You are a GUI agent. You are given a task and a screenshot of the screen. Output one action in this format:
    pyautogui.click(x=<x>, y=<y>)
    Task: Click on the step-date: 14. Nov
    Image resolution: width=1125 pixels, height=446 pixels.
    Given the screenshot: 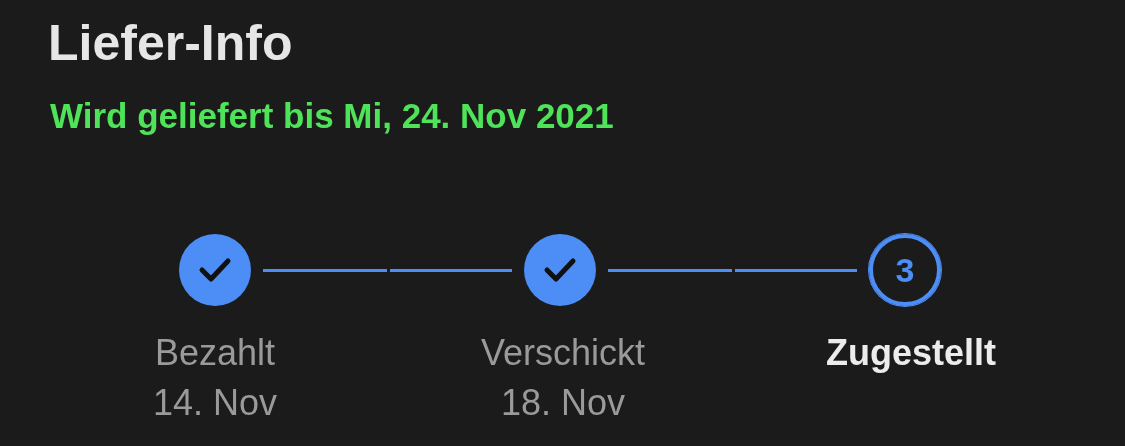 What is the action you would take?
    pyautogui.click(x=215, y=403)
    